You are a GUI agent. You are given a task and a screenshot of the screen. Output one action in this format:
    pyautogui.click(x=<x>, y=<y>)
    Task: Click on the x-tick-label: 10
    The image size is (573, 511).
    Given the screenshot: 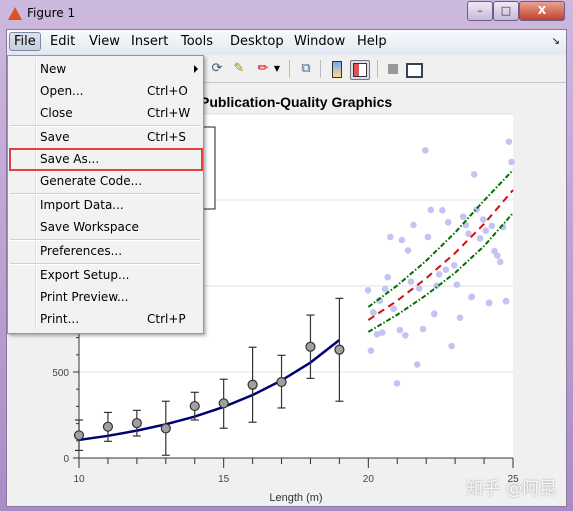 What is the action you would take?
    pyautogui.click(x=79, y=479)
    